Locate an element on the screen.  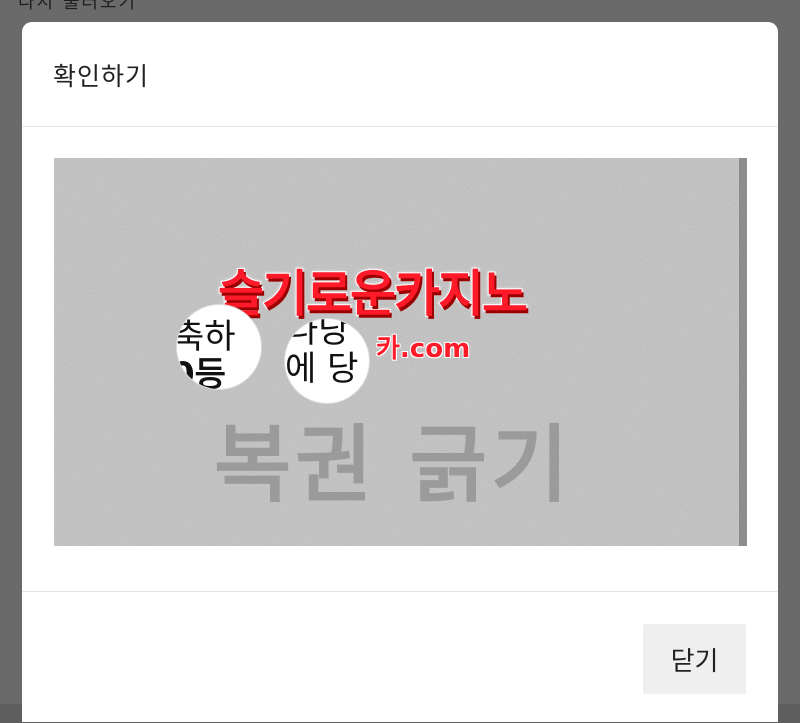
scratched-text-1b: 0등 is located at coordinates (201, 372).